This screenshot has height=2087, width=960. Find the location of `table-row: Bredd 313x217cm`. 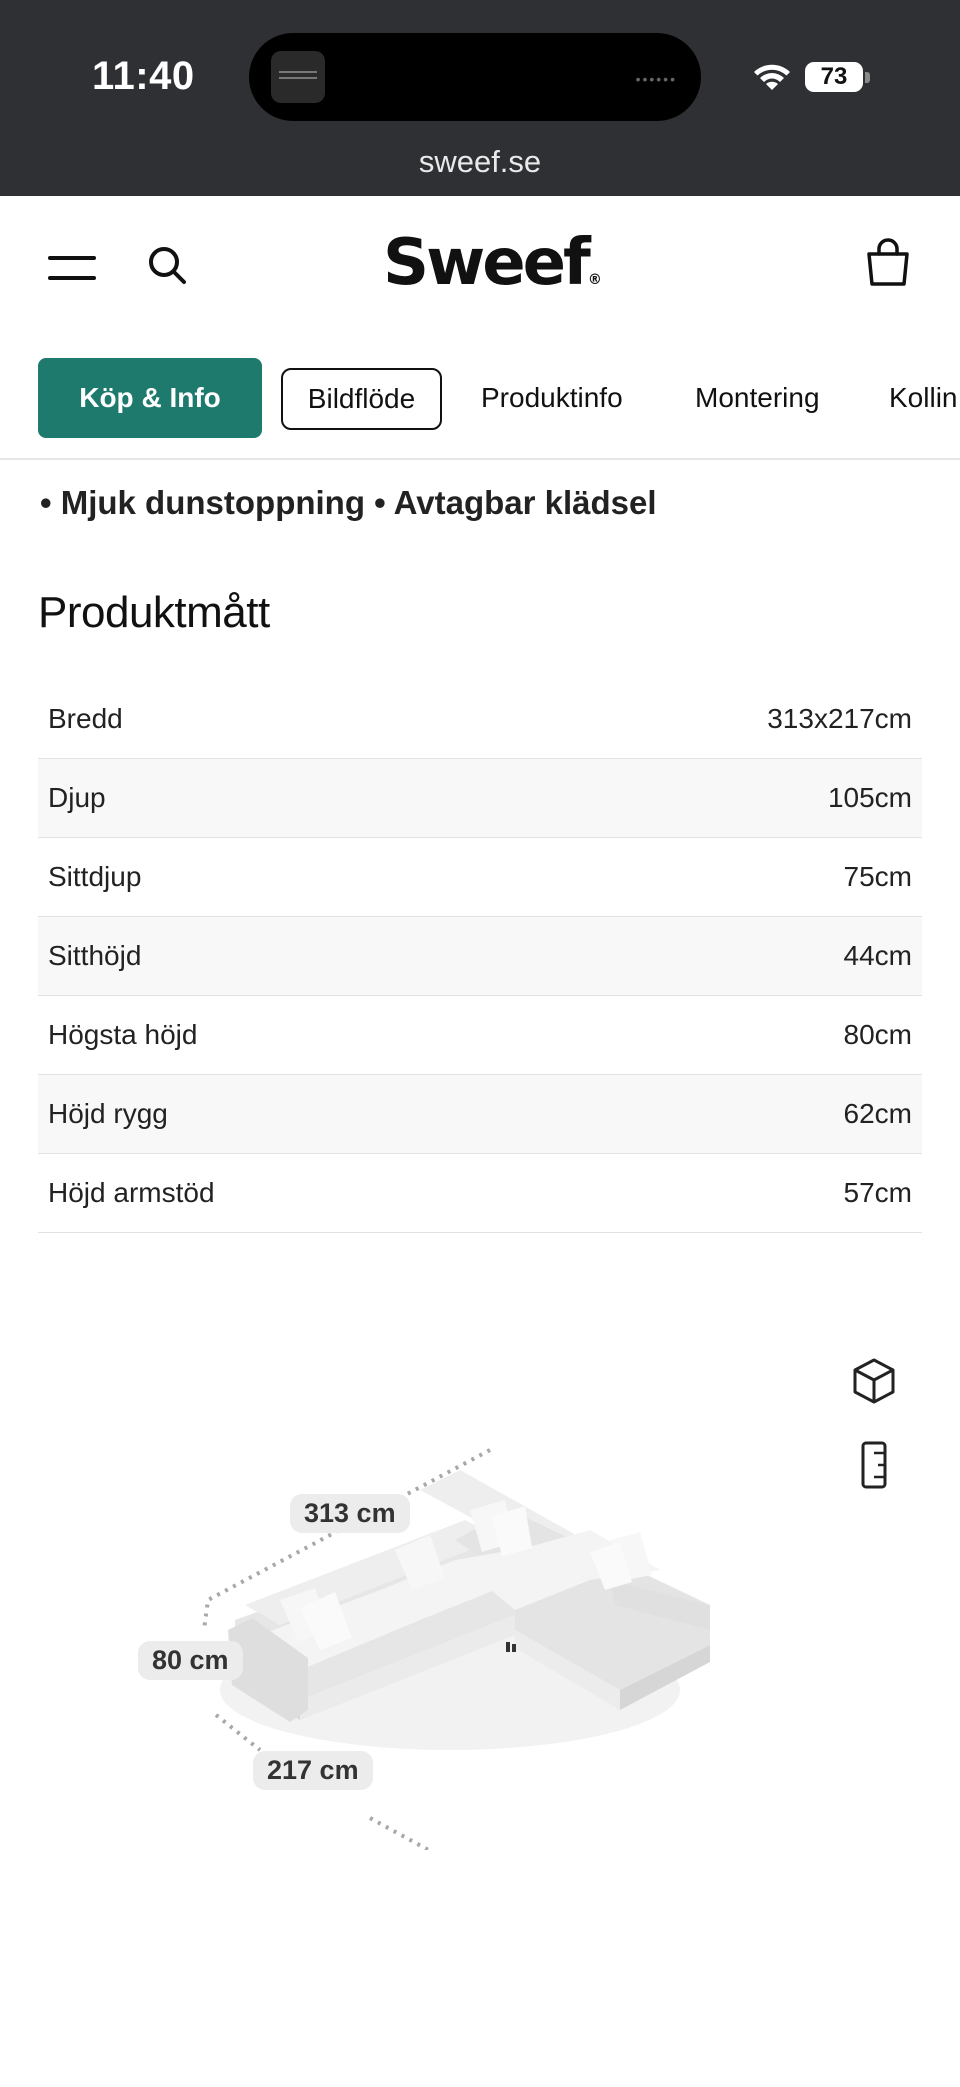

table-row: Bredd 313x217cm is located at coordinates (480, 719).